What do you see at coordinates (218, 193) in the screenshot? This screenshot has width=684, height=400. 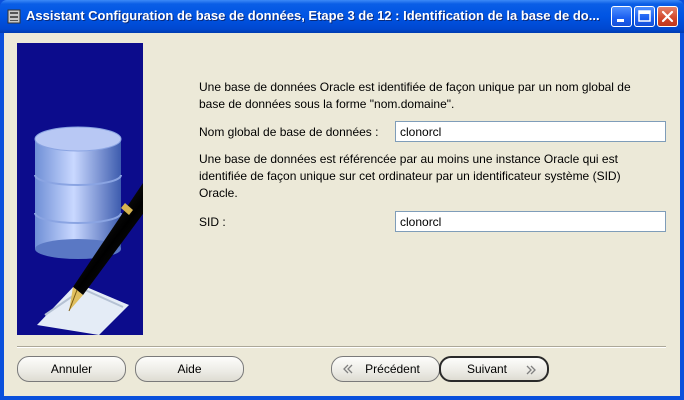 I see `sid-description-line: Oracle.` at bounding box center [218, 193].